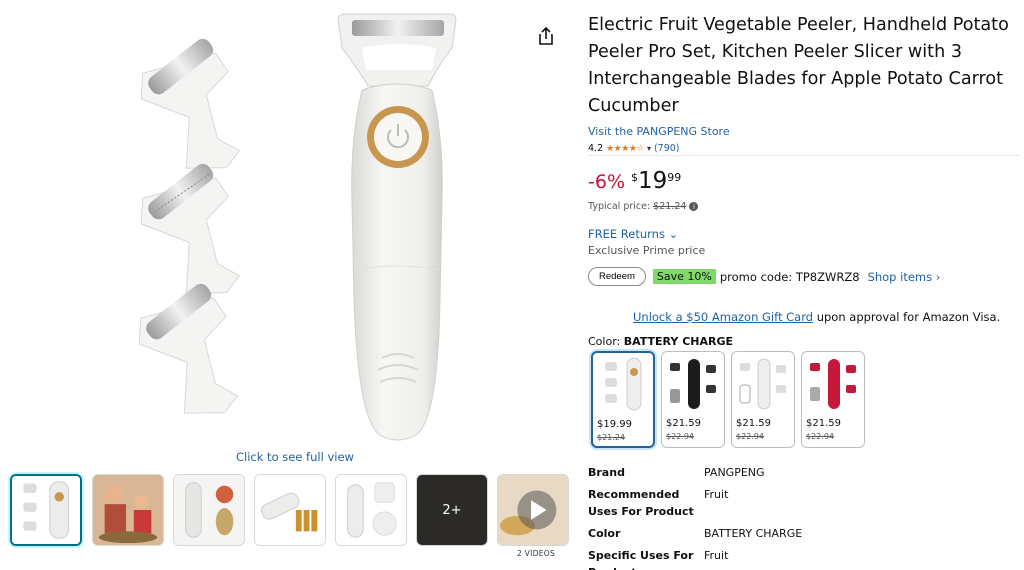  I want to click on swatch-option-2: $21.59 $22.94, so click(693, 399).